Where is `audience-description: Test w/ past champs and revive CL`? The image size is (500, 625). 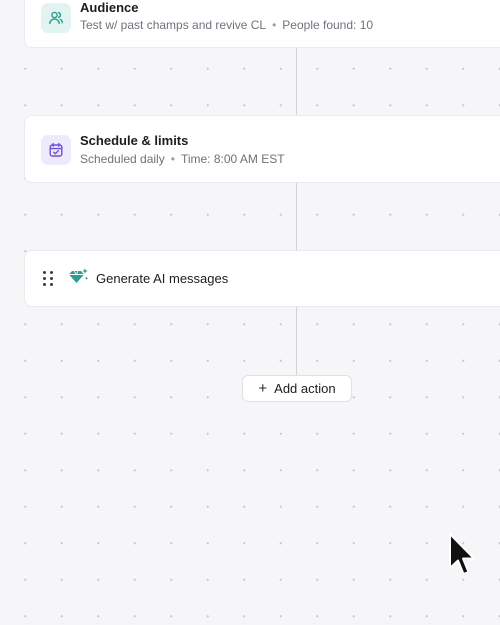
audience-description: Test w/ past champs and revive CL is located at coordinates (173, 25).